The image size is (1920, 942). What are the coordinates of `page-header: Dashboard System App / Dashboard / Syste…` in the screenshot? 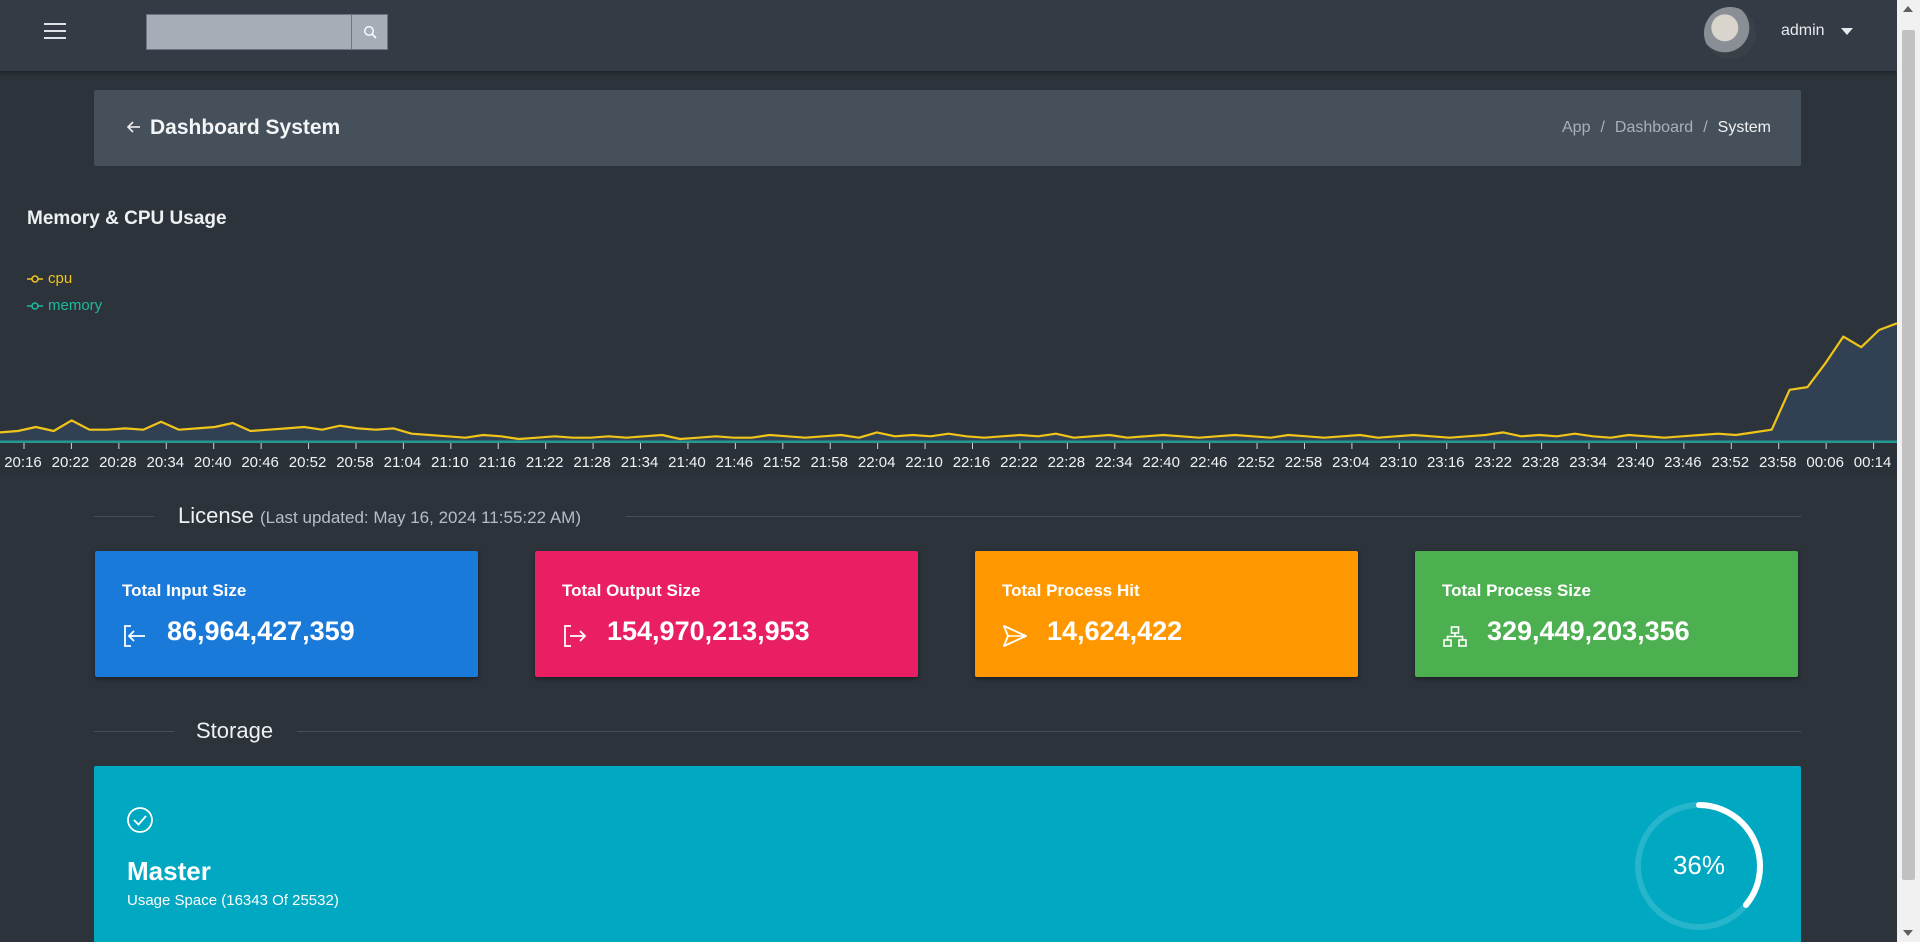 It's located at (947, 128).